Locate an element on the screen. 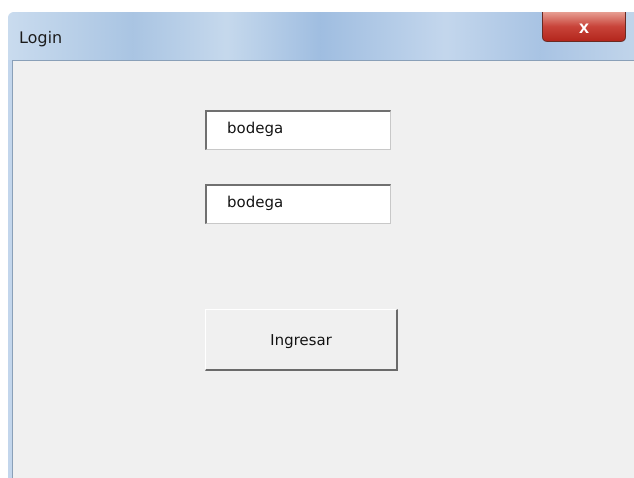 The image size is (634, 478). window-title: Login is located at coordinates (40, 37).